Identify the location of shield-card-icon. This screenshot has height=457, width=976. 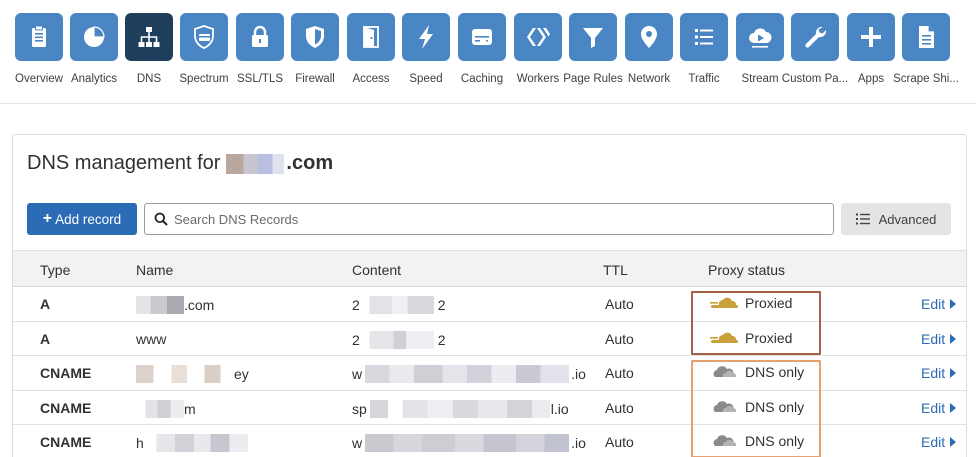
(204, 37).